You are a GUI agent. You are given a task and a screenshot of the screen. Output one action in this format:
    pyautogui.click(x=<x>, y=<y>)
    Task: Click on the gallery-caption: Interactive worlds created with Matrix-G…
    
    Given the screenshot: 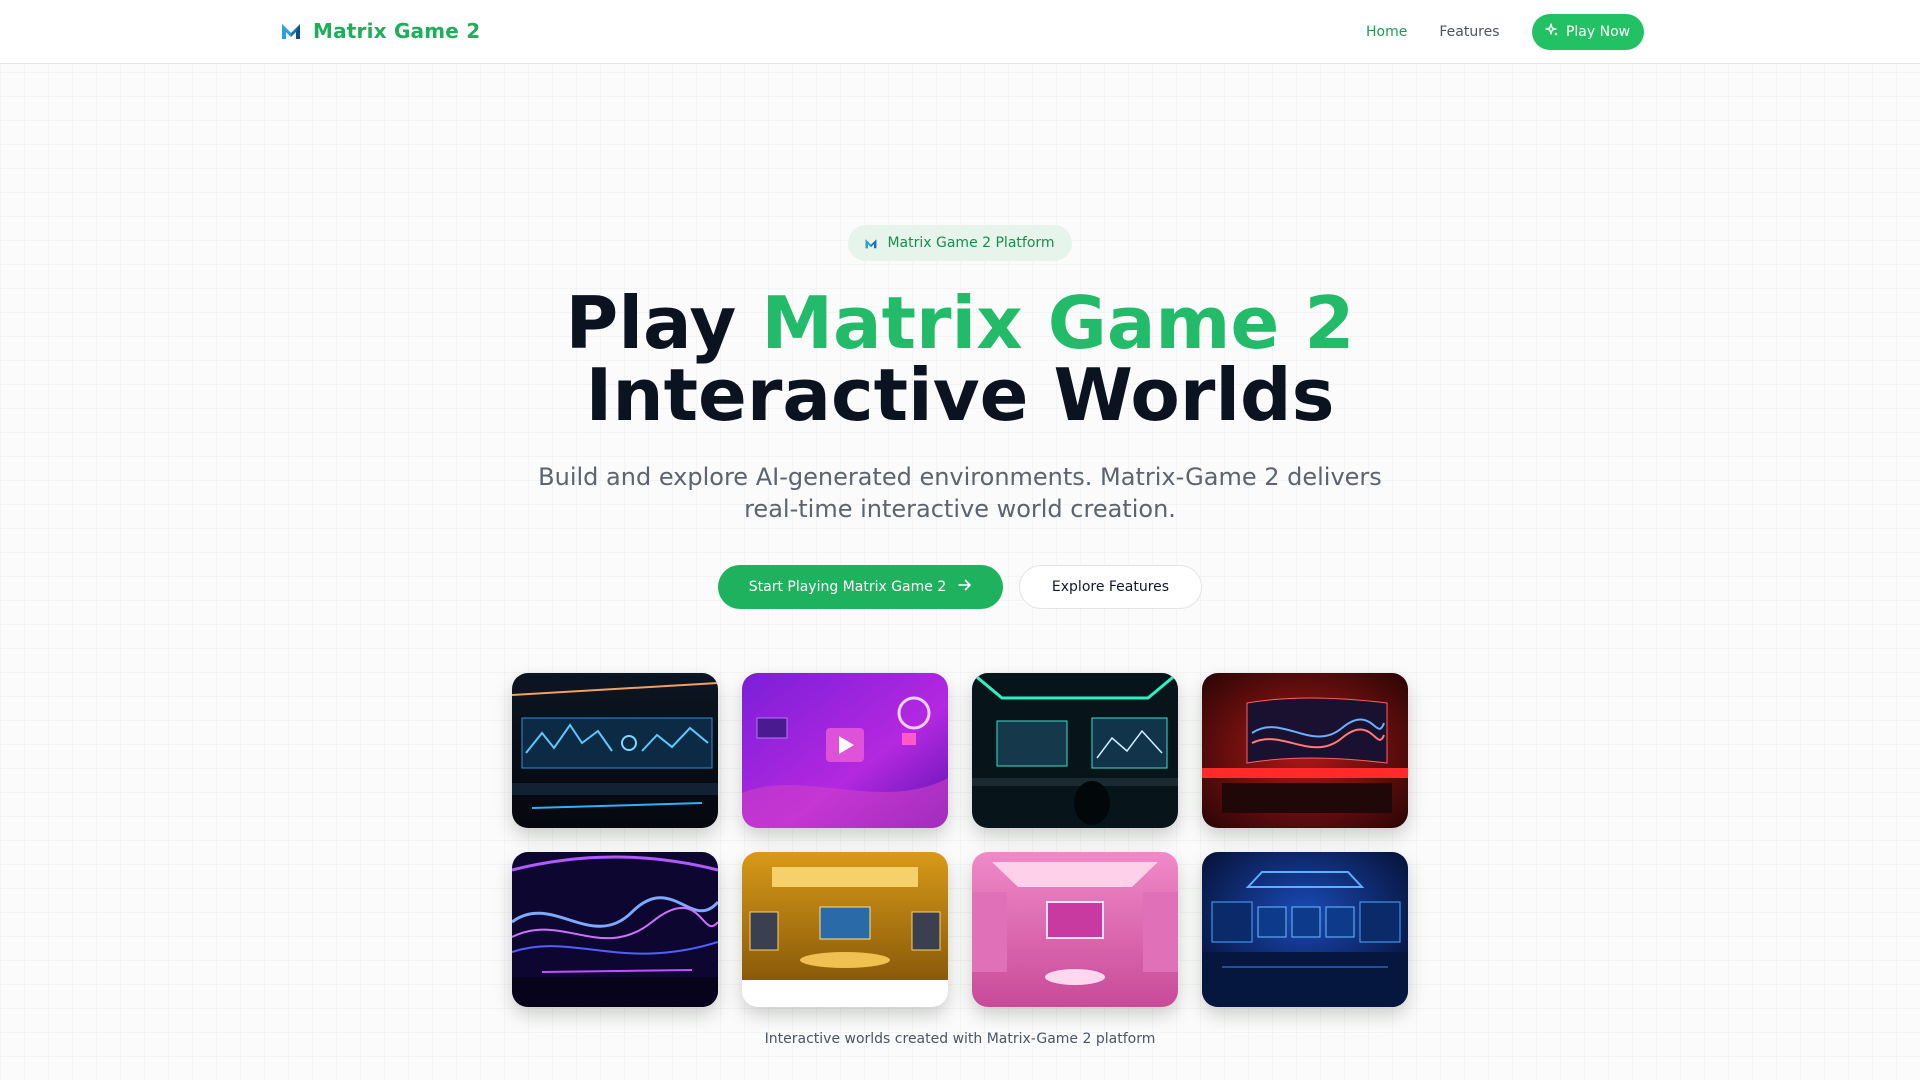 What is the action you would take?
    pyautogui.click(x=960, y=1039)
    